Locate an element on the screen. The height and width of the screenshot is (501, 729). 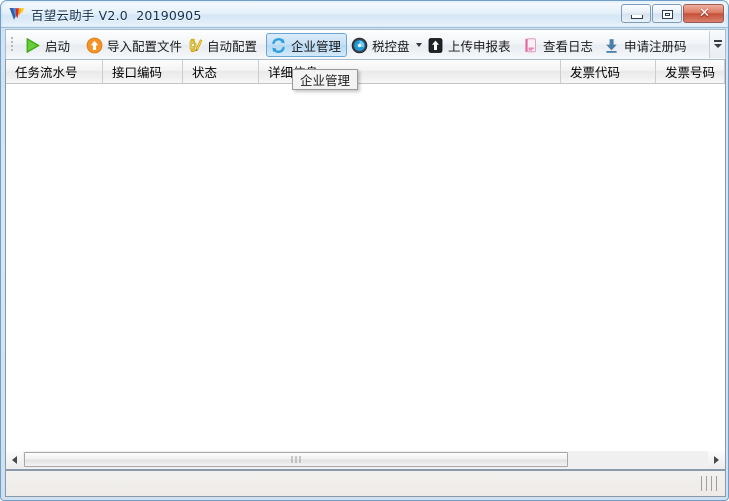
upload-report-icon is located at coordinates (435, 45).